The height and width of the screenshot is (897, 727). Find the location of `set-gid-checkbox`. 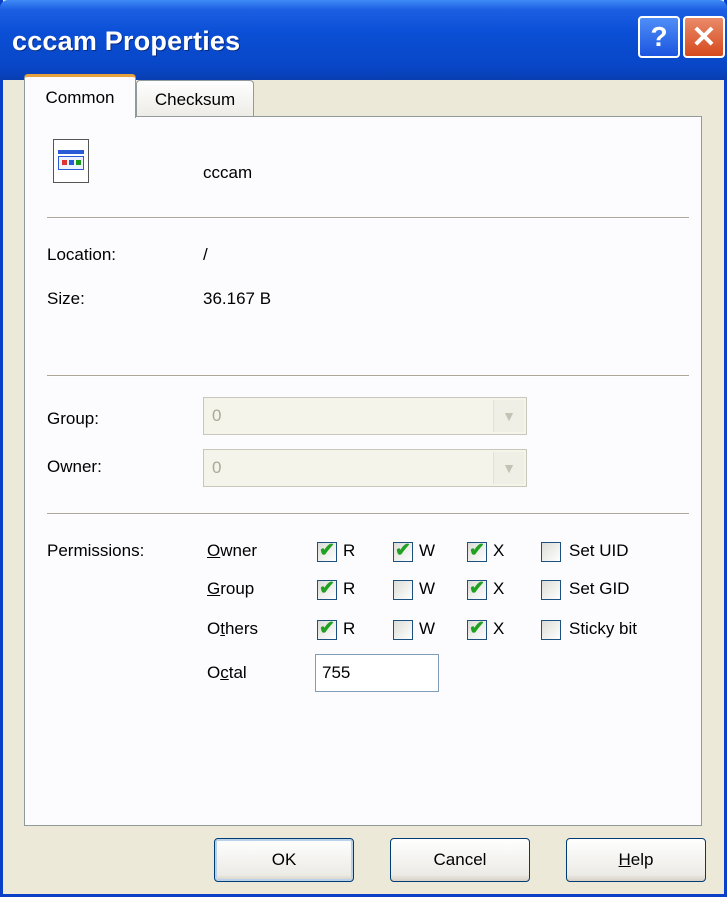

set-gid-checkbox is located at coordinates (551, 590).